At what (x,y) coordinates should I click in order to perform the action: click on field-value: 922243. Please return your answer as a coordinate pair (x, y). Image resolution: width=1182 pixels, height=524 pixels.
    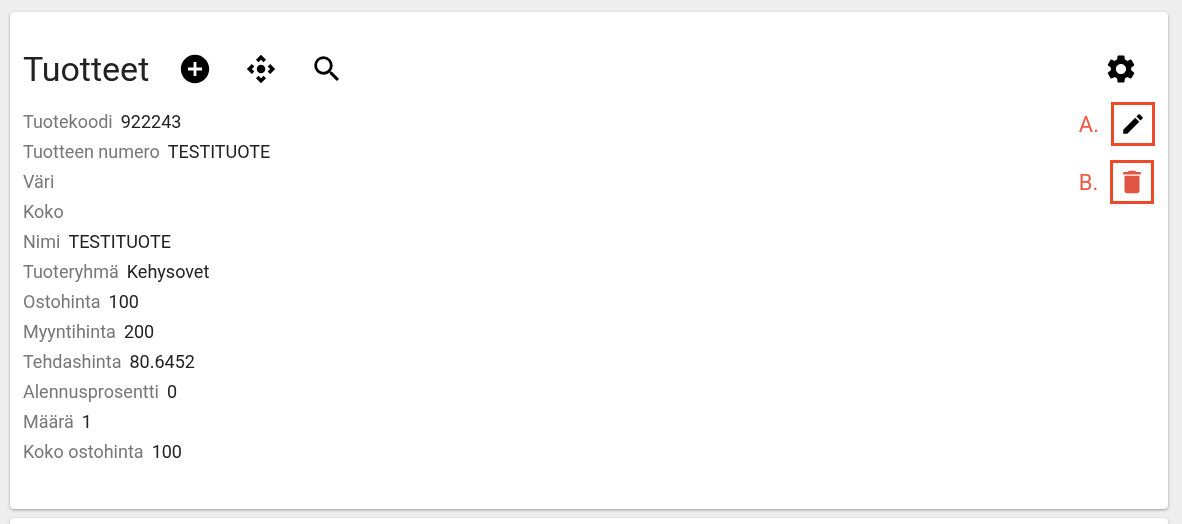
    Looking at the image, I should click on (151, 121).